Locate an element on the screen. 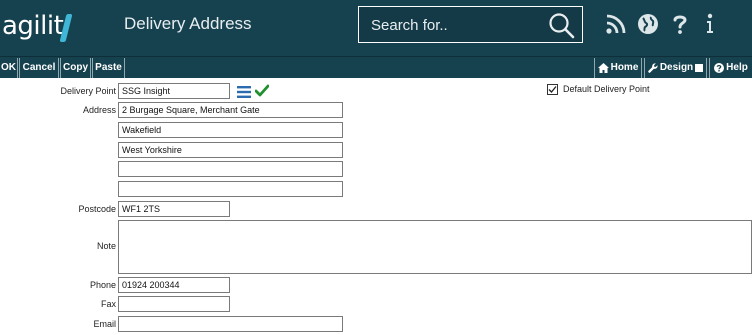  address-label: Address is located at coordinates (99, 110).